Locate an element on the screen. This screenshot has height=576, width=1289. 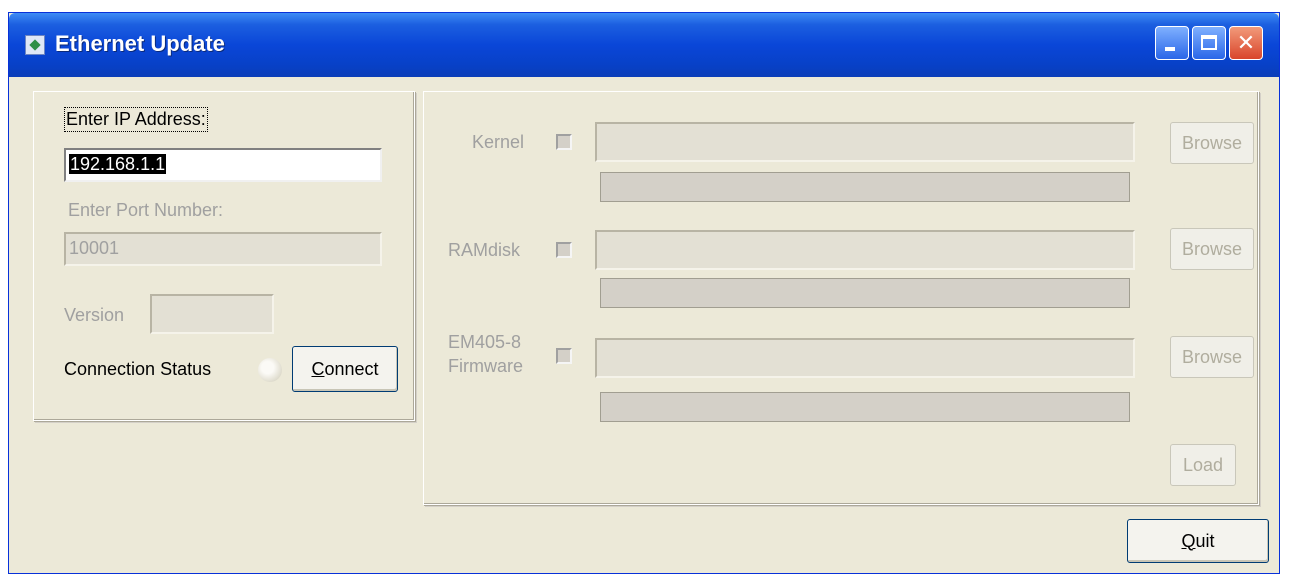
ramdisk-browse-label: Browse is located at coordinates (1212, 248).